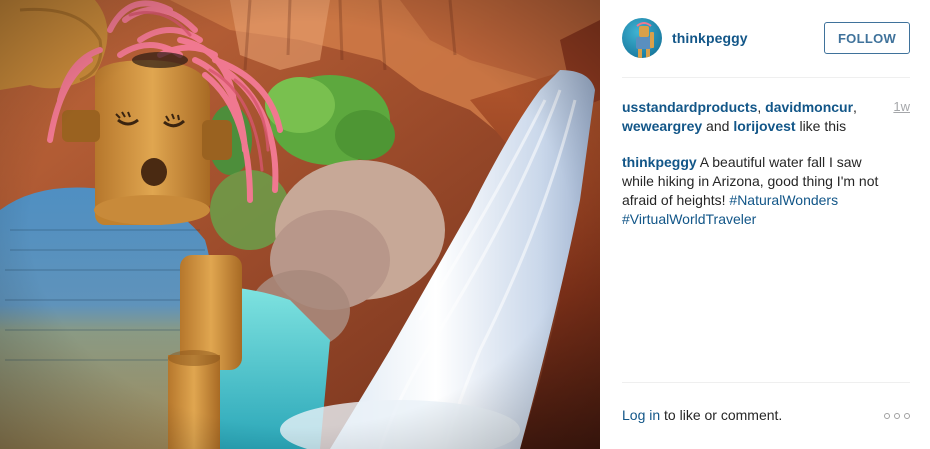 Image resolution: width=930 pixels, height=449 pixels. What do you see at coordinates (821, 126) in the screenshot?
I see `likes-suffix-text: like this` at bounding box center [821, 126].